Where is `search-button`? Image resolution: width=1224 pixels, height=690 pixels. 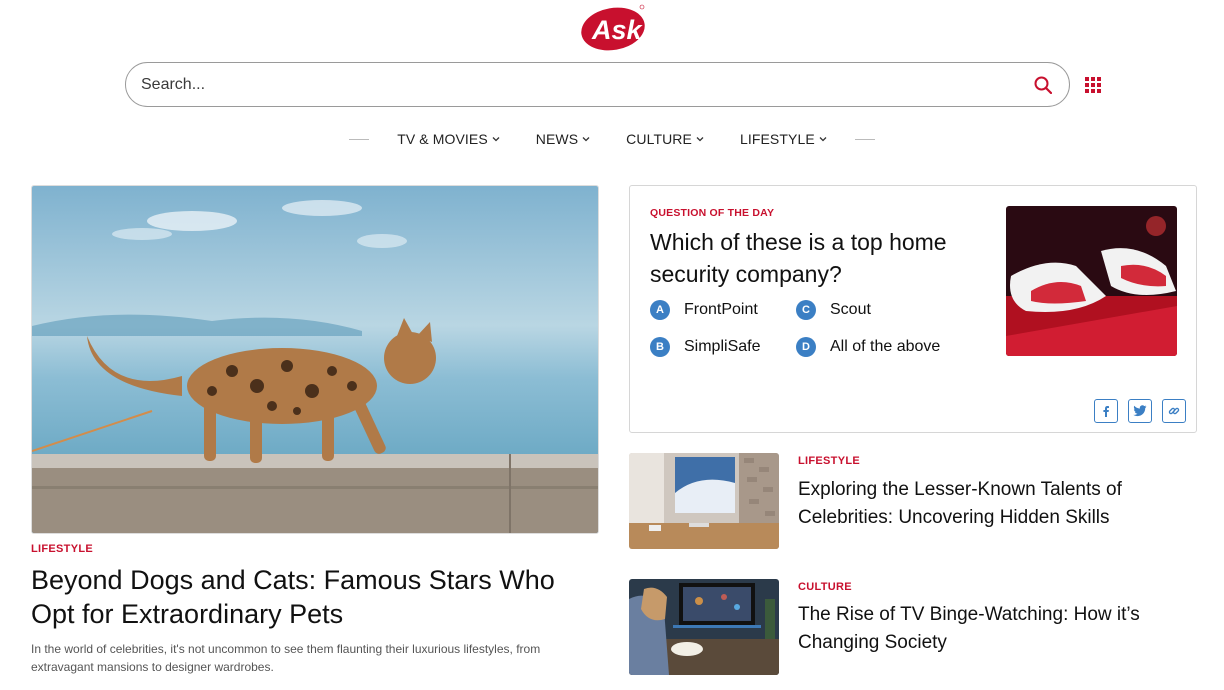 search-button is located at coordinates (1043, 85).